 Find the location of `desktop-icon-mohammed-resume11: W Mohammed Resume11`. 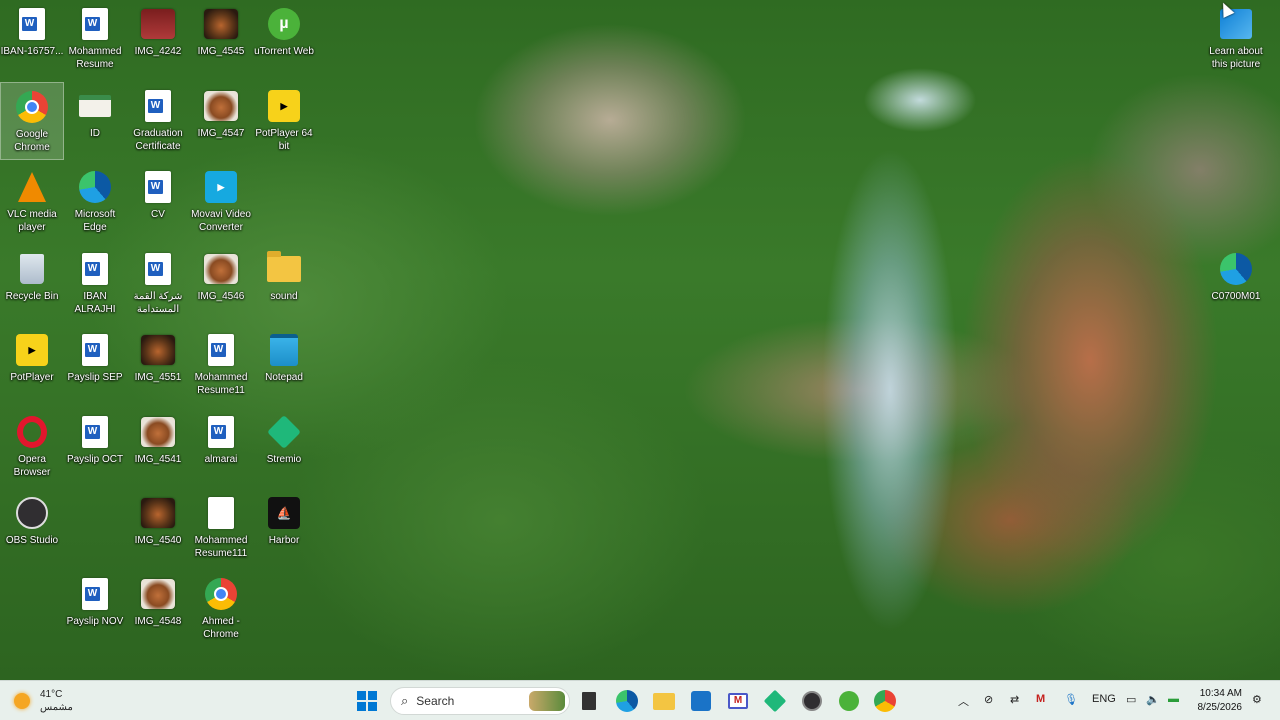

desktop-icon-mohammed-resume11: W Mohammed Resume11 is located at coordinates (221, 365).